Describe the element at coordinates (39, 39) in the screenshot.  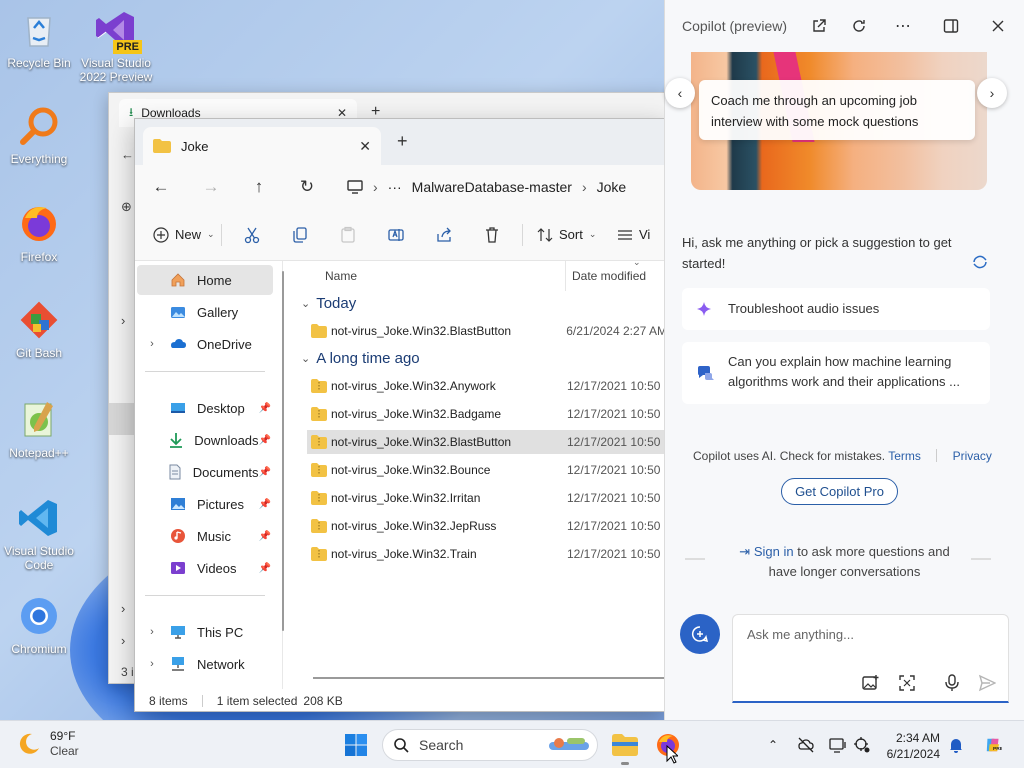
I see `desktop-icon-recycle-bin: Recycle Bin` at that location.